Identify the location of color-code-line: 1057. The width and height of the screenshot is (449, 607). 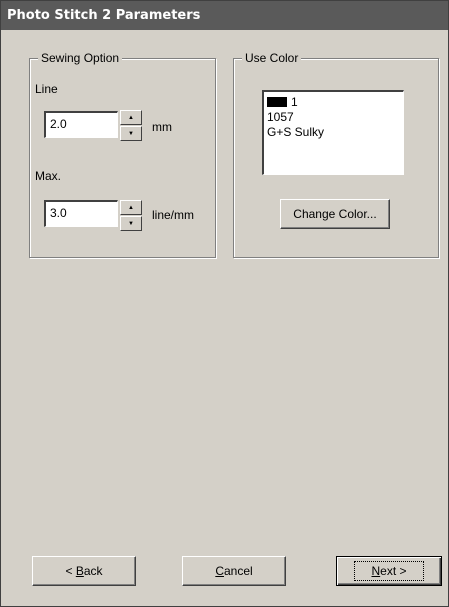
(280, 117).